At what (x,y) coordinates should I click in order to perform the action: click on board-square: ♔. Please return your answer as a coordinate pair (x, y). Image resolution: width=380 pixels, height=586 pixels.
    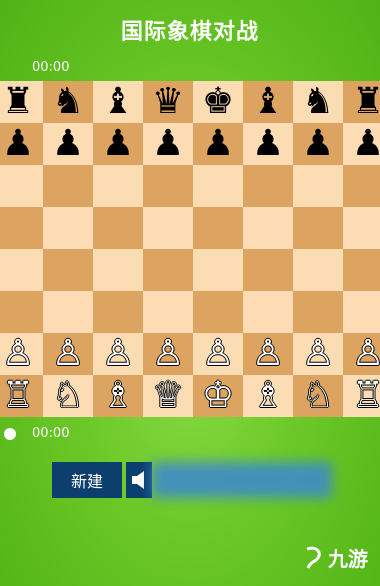
    Looking at the image, I should click on (218, 396).